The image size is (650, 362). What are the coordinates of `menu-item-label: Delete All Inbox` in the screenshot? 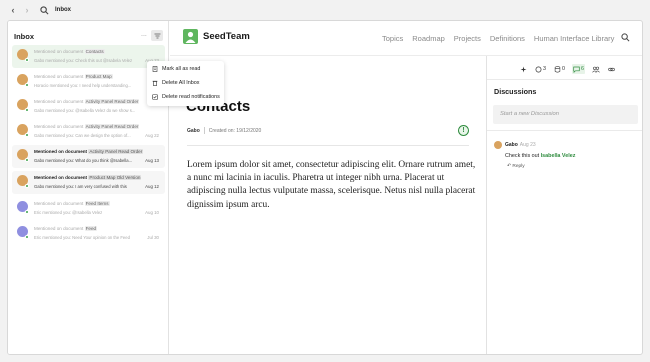 It's located at (181, 83).